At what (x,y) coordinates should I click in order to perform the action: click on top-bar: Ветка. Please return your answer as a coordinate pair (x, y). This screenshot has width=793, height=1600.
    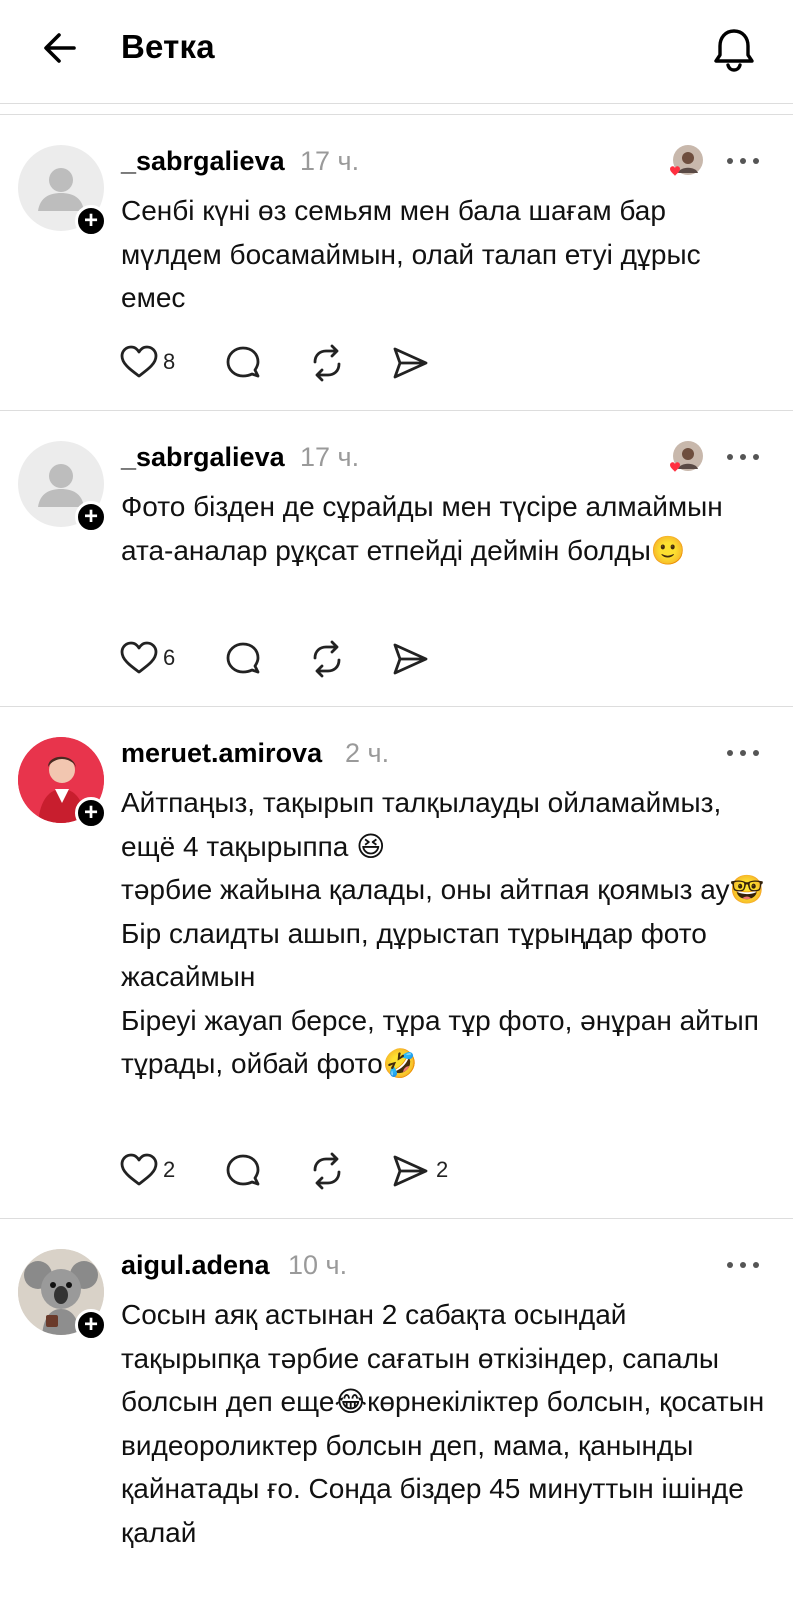
    Looking at the image, I should click on (396, 52).